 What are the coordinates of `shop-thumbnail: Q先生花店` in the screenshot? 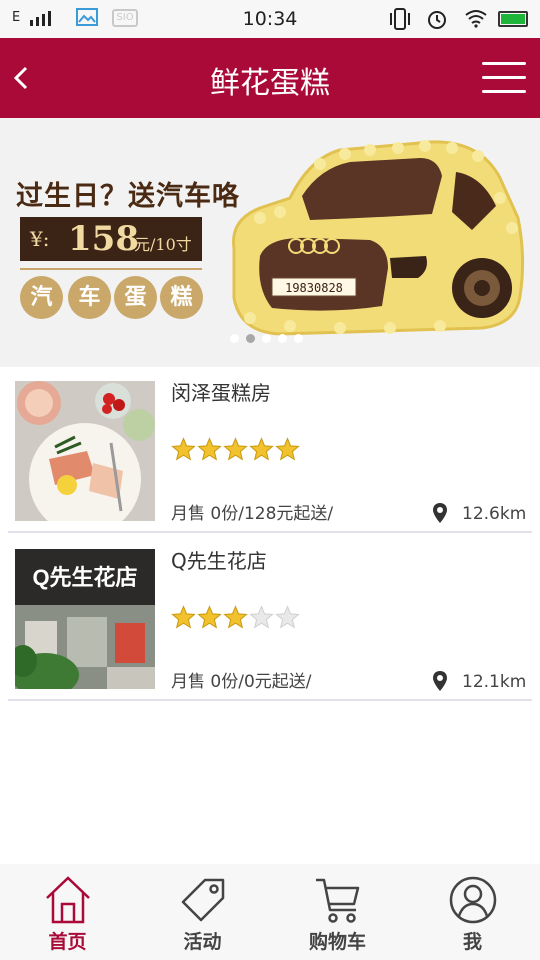 It's located at (85, 619).